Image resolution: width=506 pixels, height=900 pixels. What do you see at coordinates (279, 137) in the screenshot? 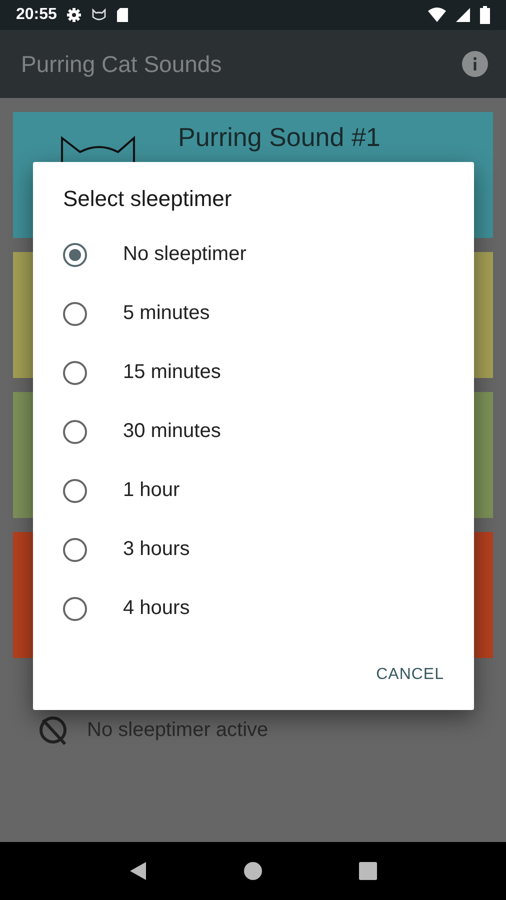
I see `card-title: Purring Sound #1` at bounding box center [279, 137].